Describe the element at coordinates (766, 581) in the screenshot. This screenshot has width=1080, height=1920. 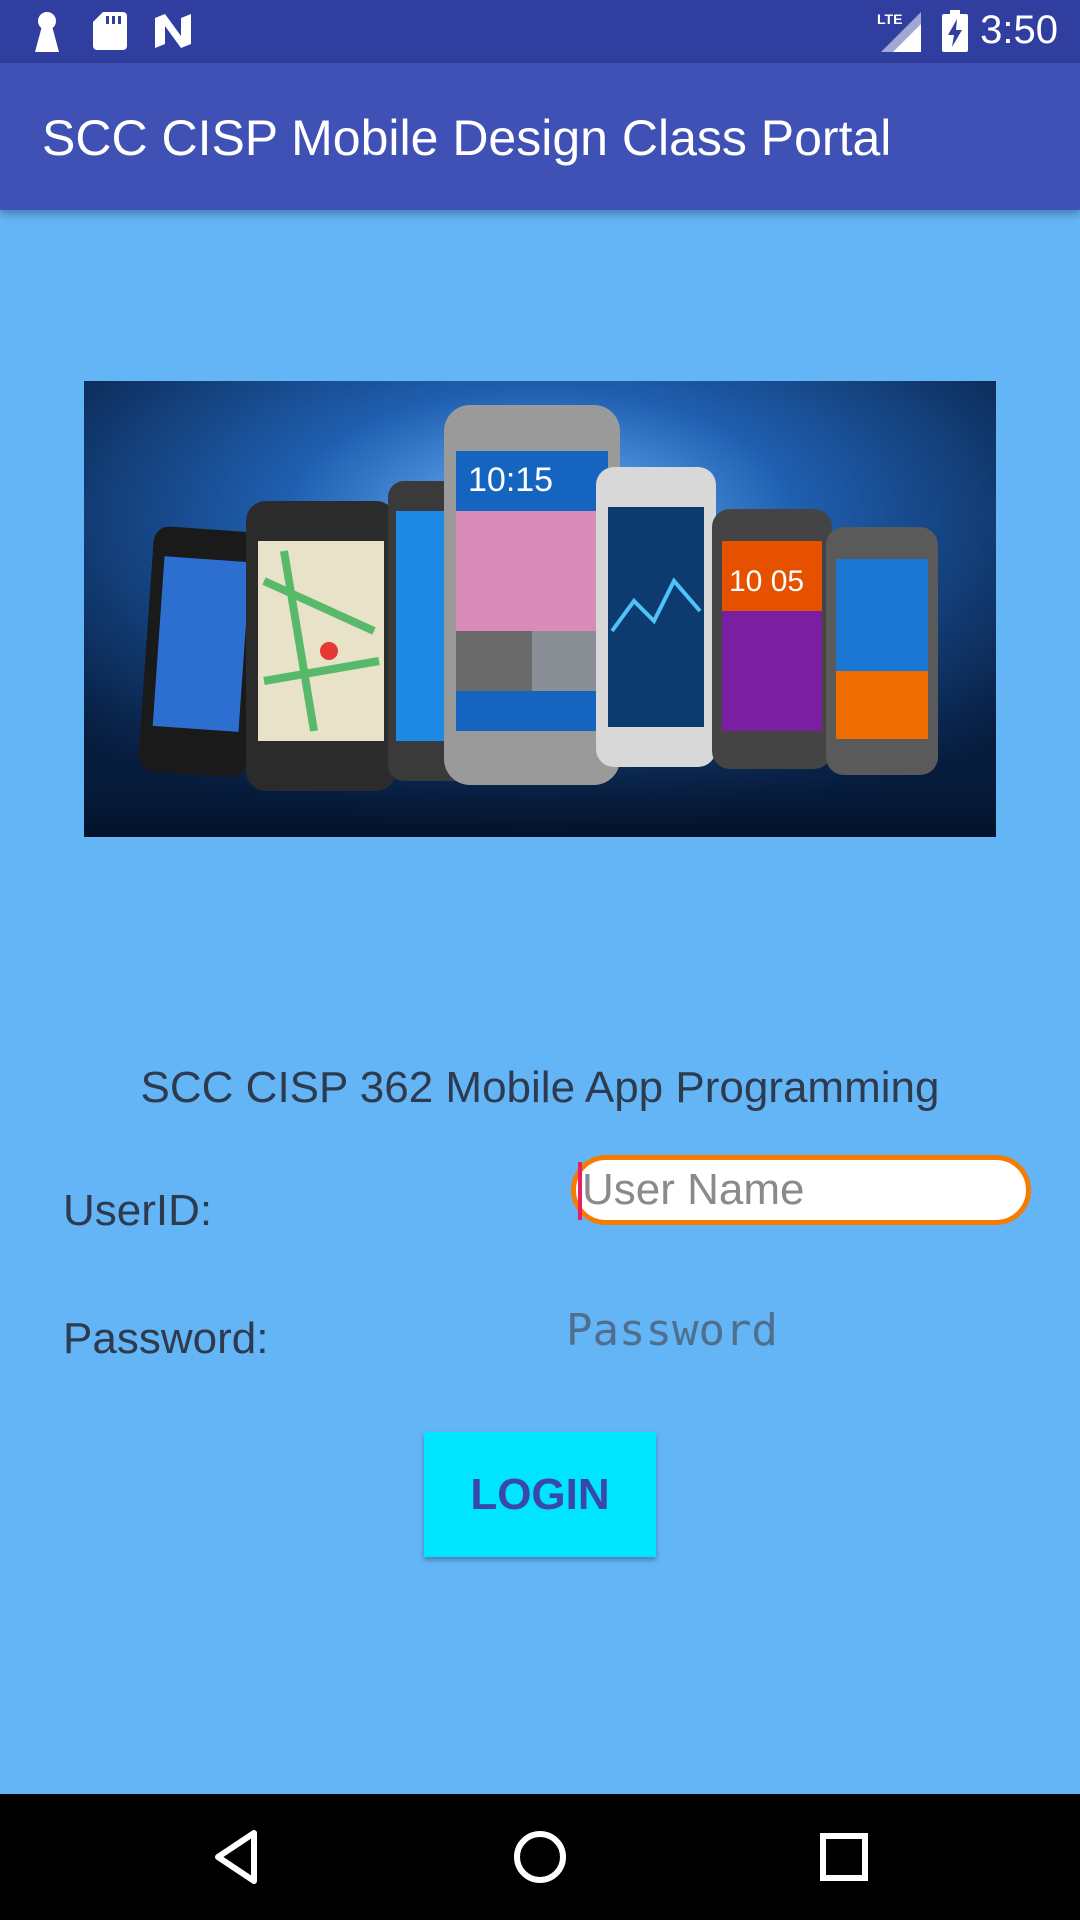
I see `svg-text: 10 05` at that location.